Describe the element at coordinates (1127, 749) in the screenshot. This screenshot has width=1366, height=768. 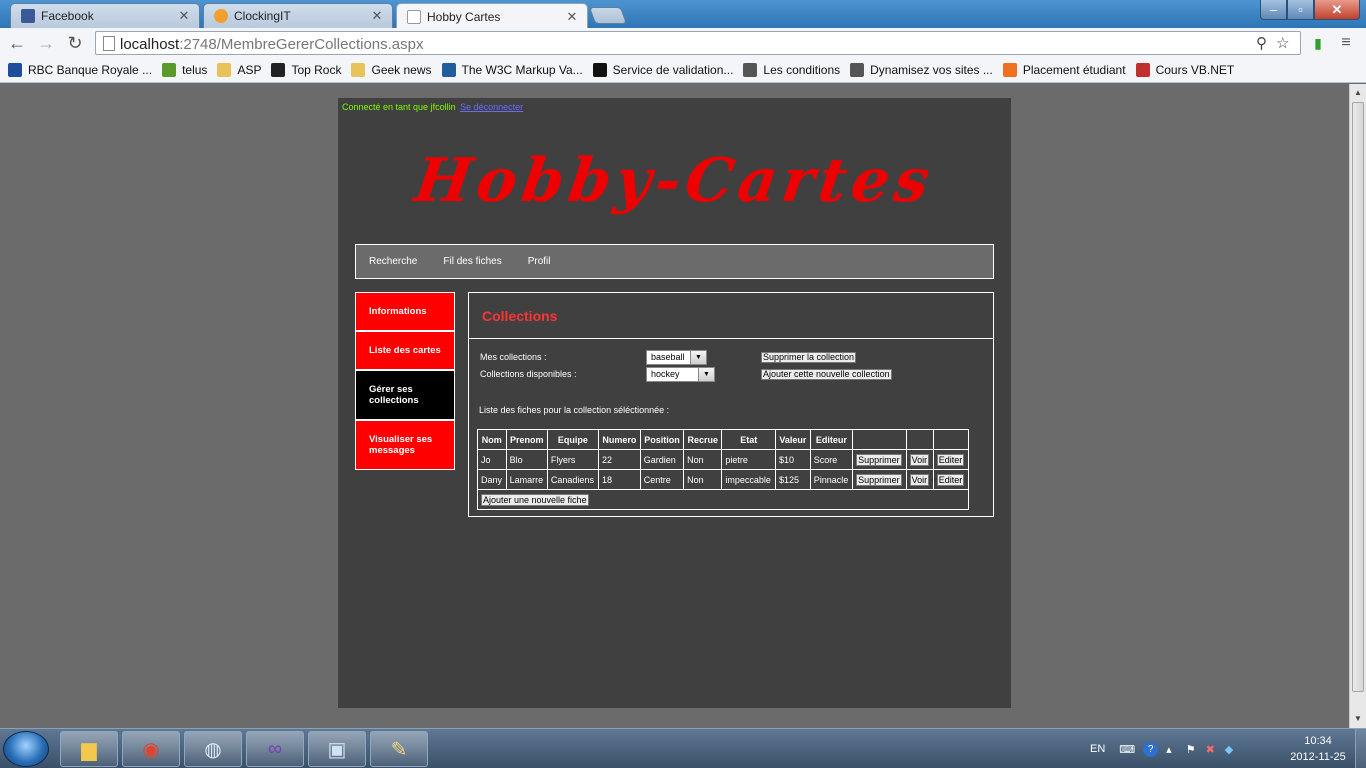
I see `keyboard-icon: ⌨` at that location.